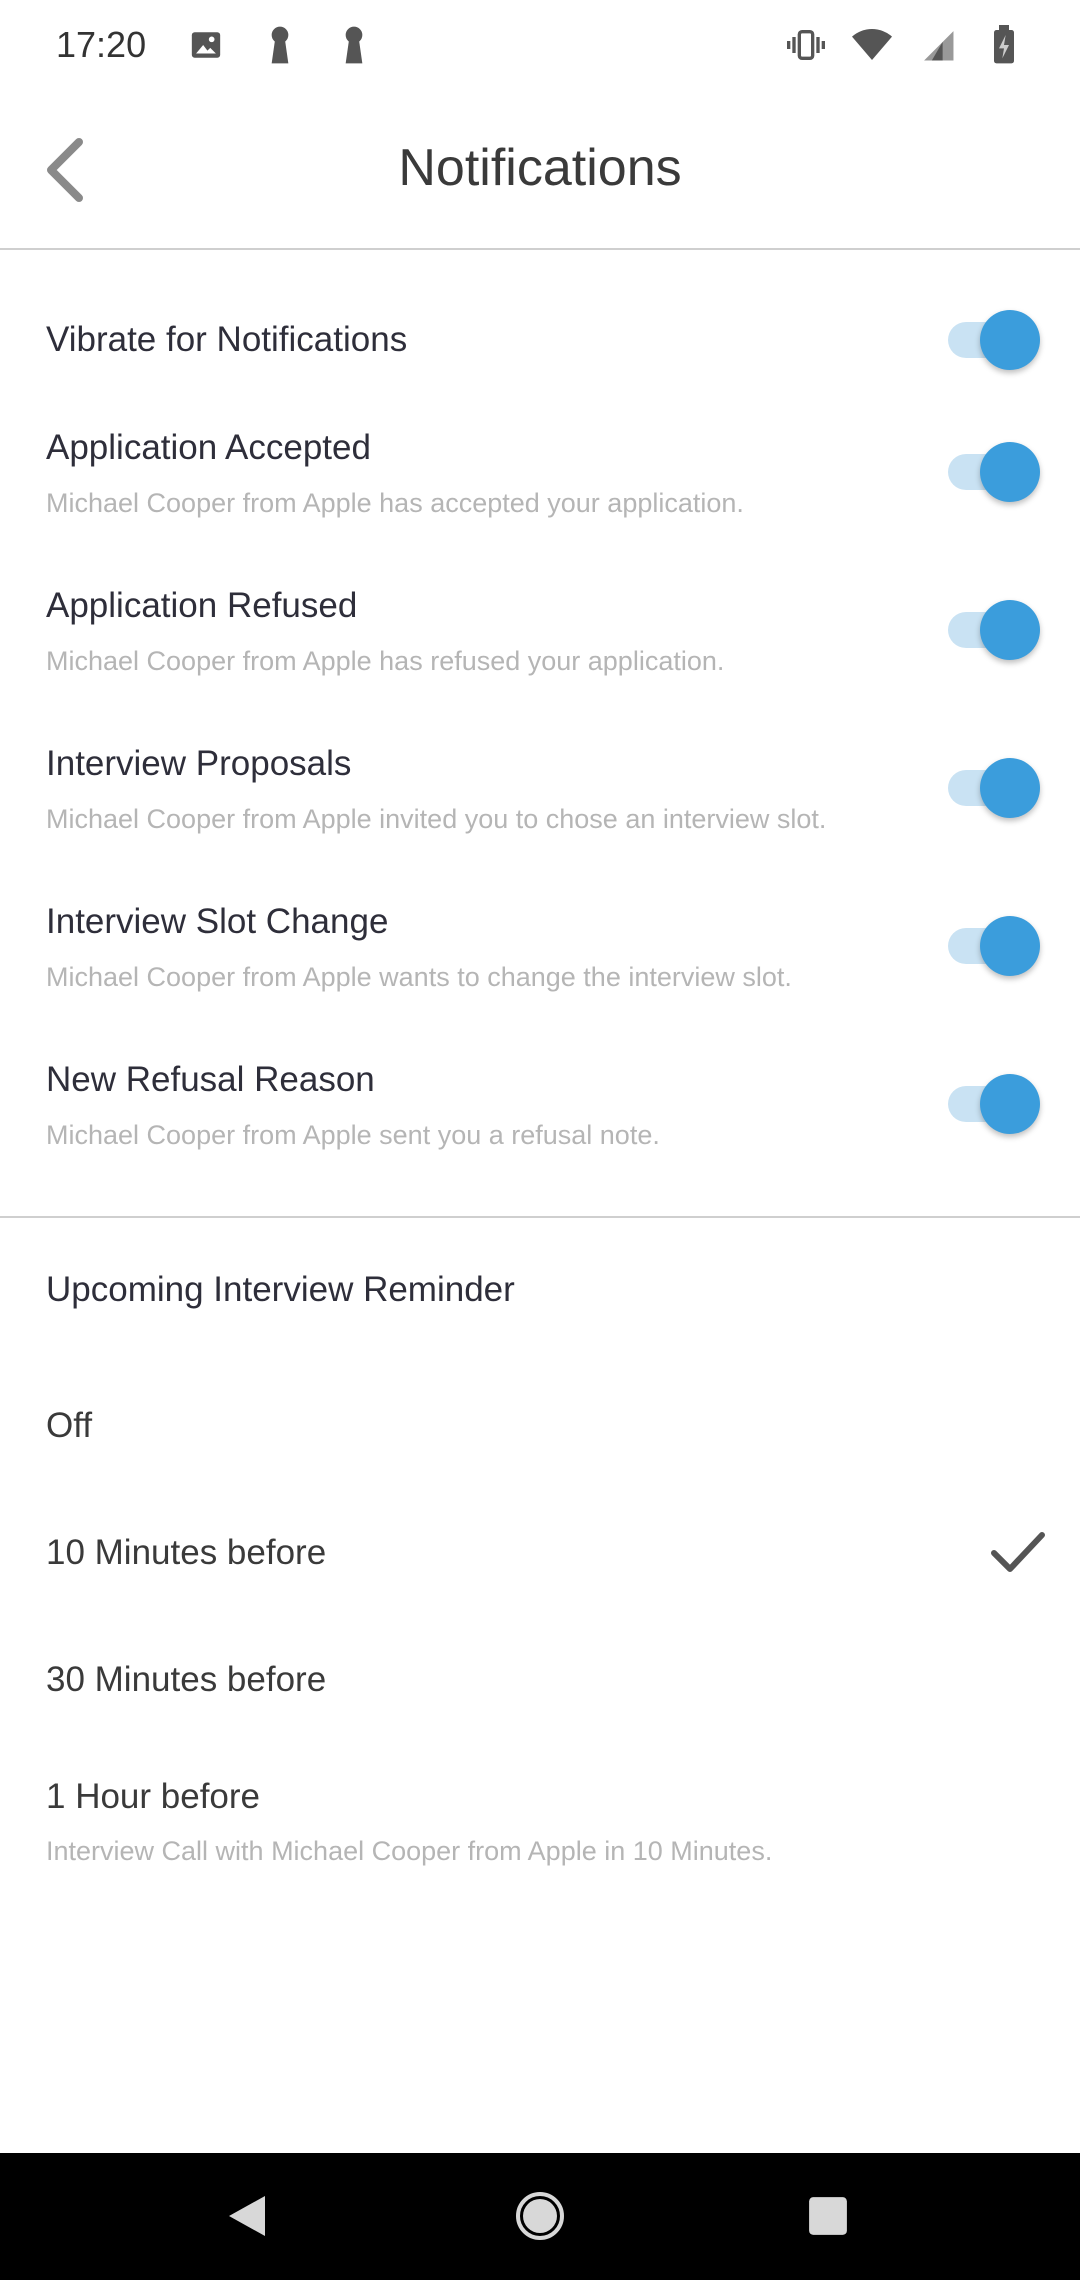 This screenshot has height=2280, width=1080. What do you see at coordinates (186, 1679) in the screenshot?
I see `option-label: 30 Minutes before` at bounding box center [186, 1679].